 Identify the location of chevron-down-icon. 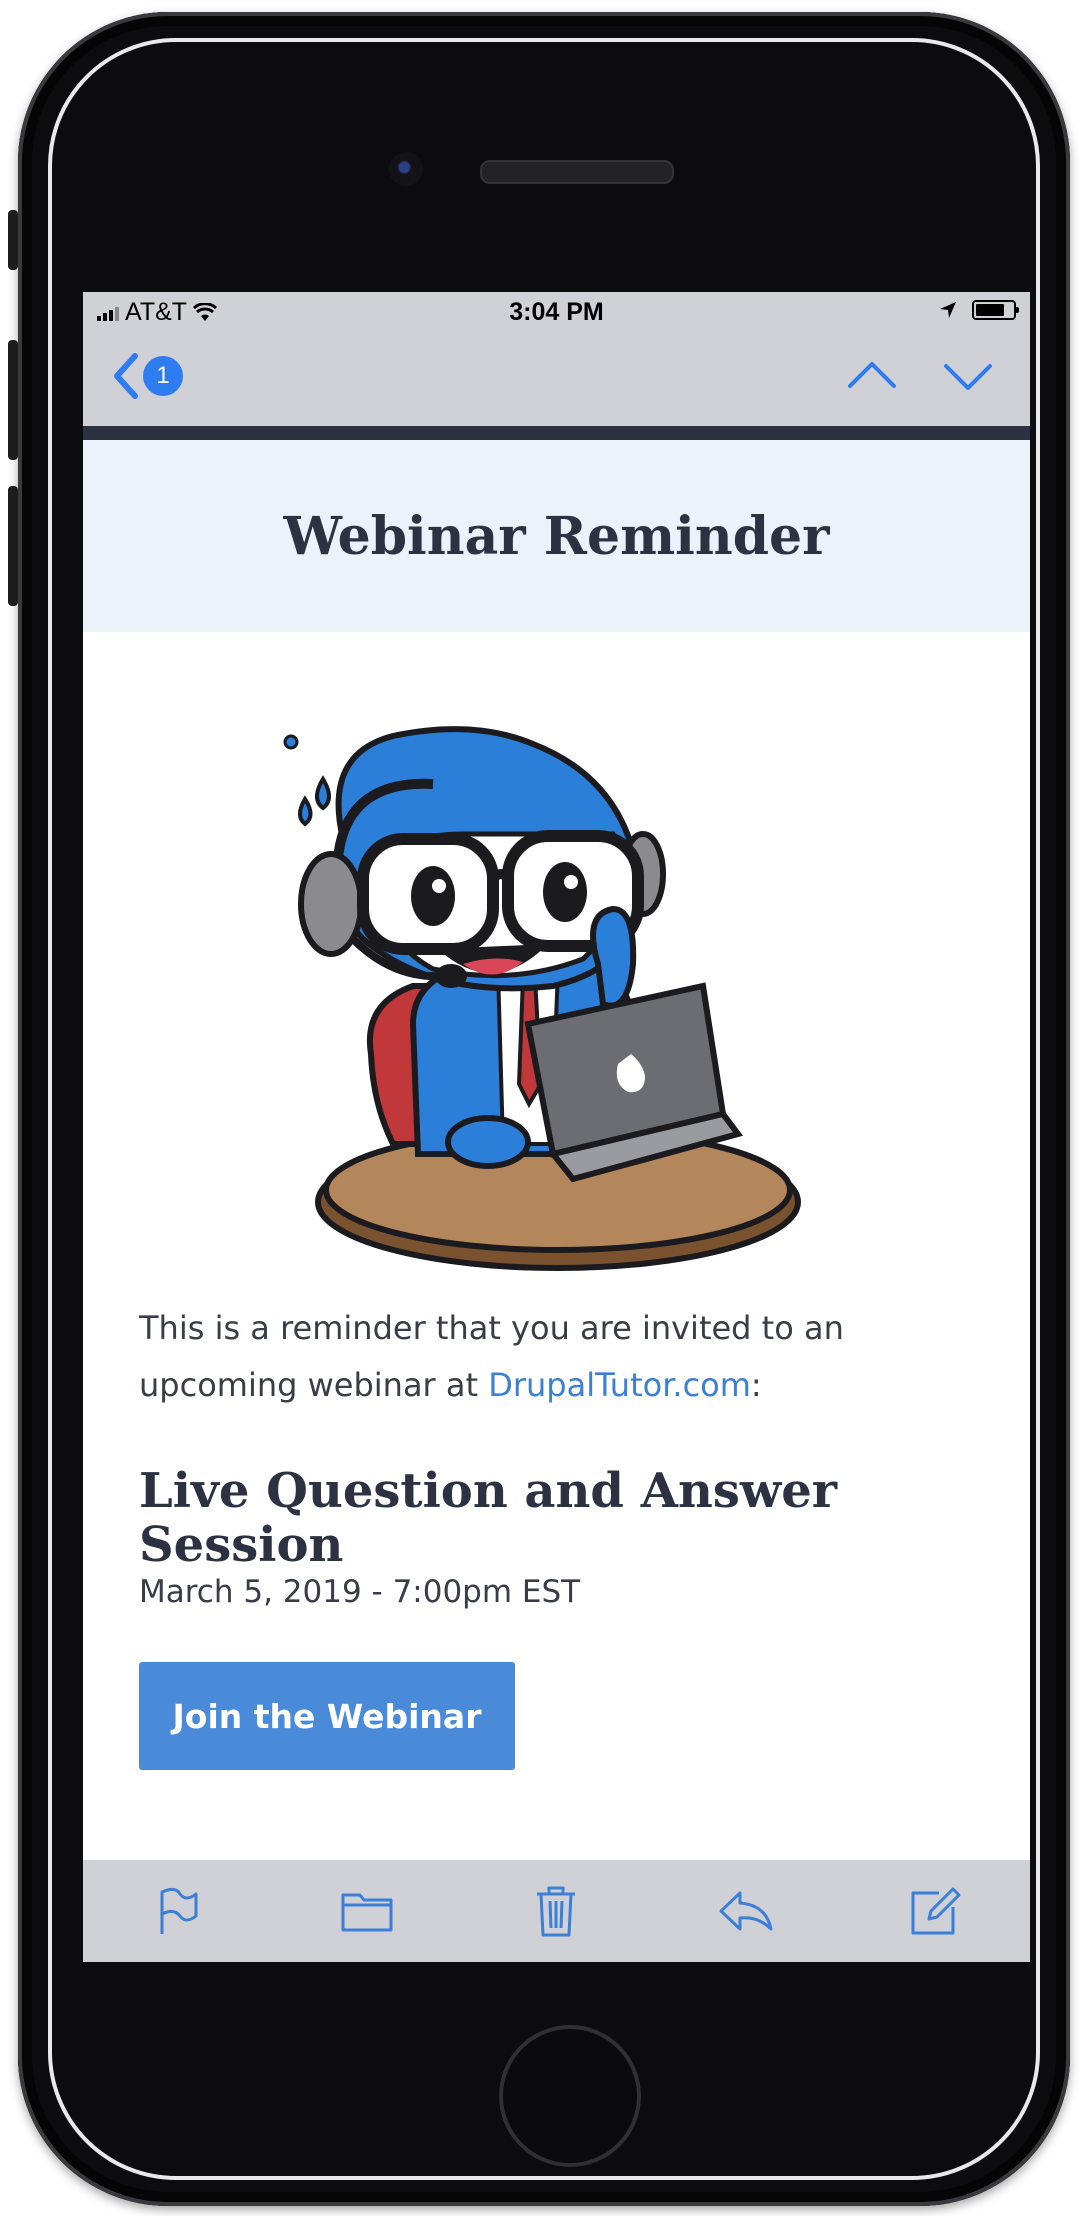
(968, 376).